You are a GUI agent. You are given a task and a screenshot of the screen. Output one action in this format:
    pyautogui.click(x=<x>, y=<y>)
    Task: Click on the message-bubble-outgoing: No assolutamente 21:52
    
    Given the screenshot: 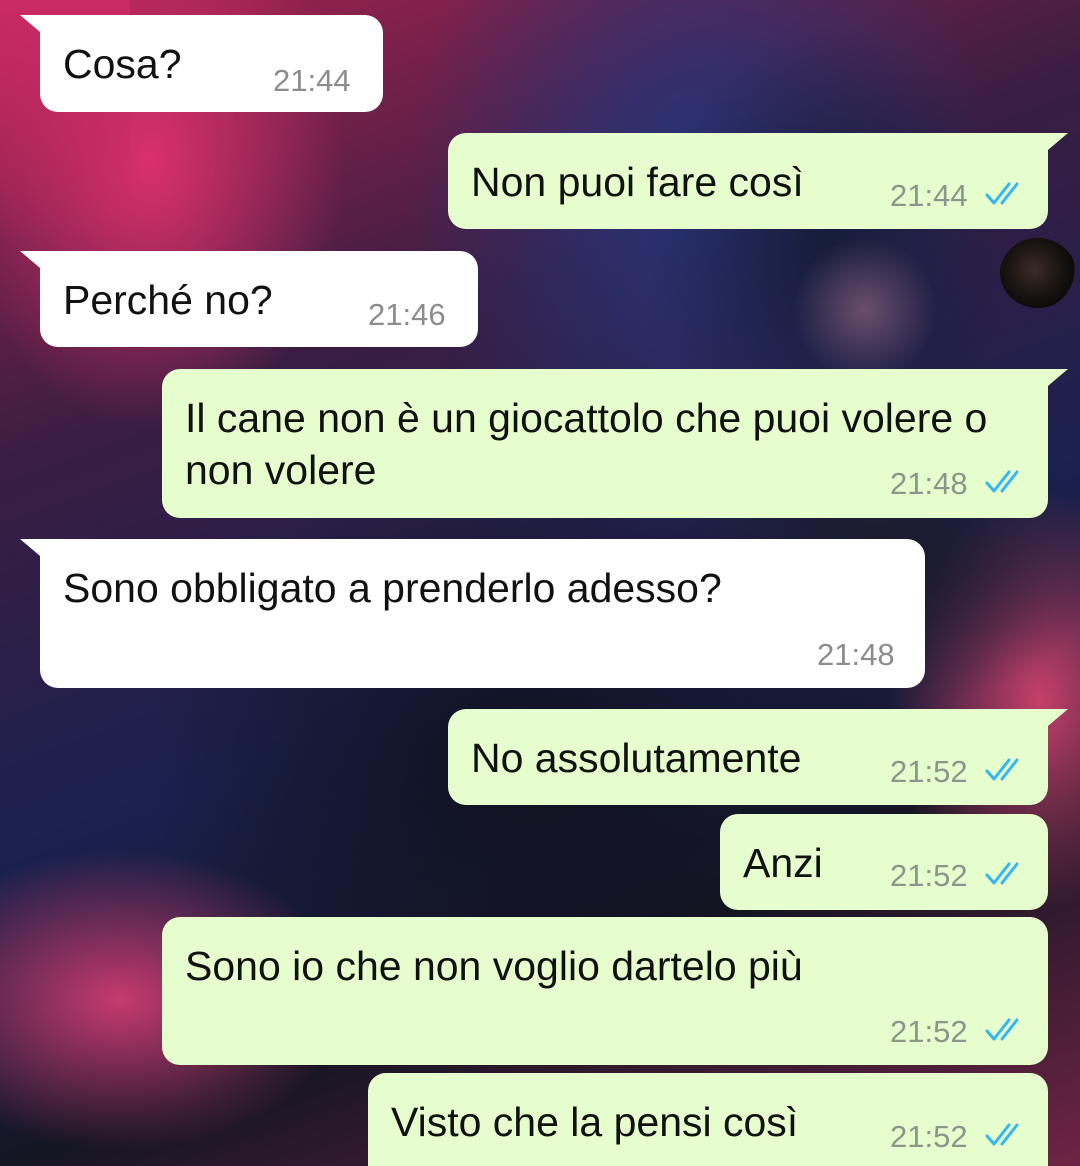 What is the action you would take?
    pyautogui.click(x=758, y=757)
    